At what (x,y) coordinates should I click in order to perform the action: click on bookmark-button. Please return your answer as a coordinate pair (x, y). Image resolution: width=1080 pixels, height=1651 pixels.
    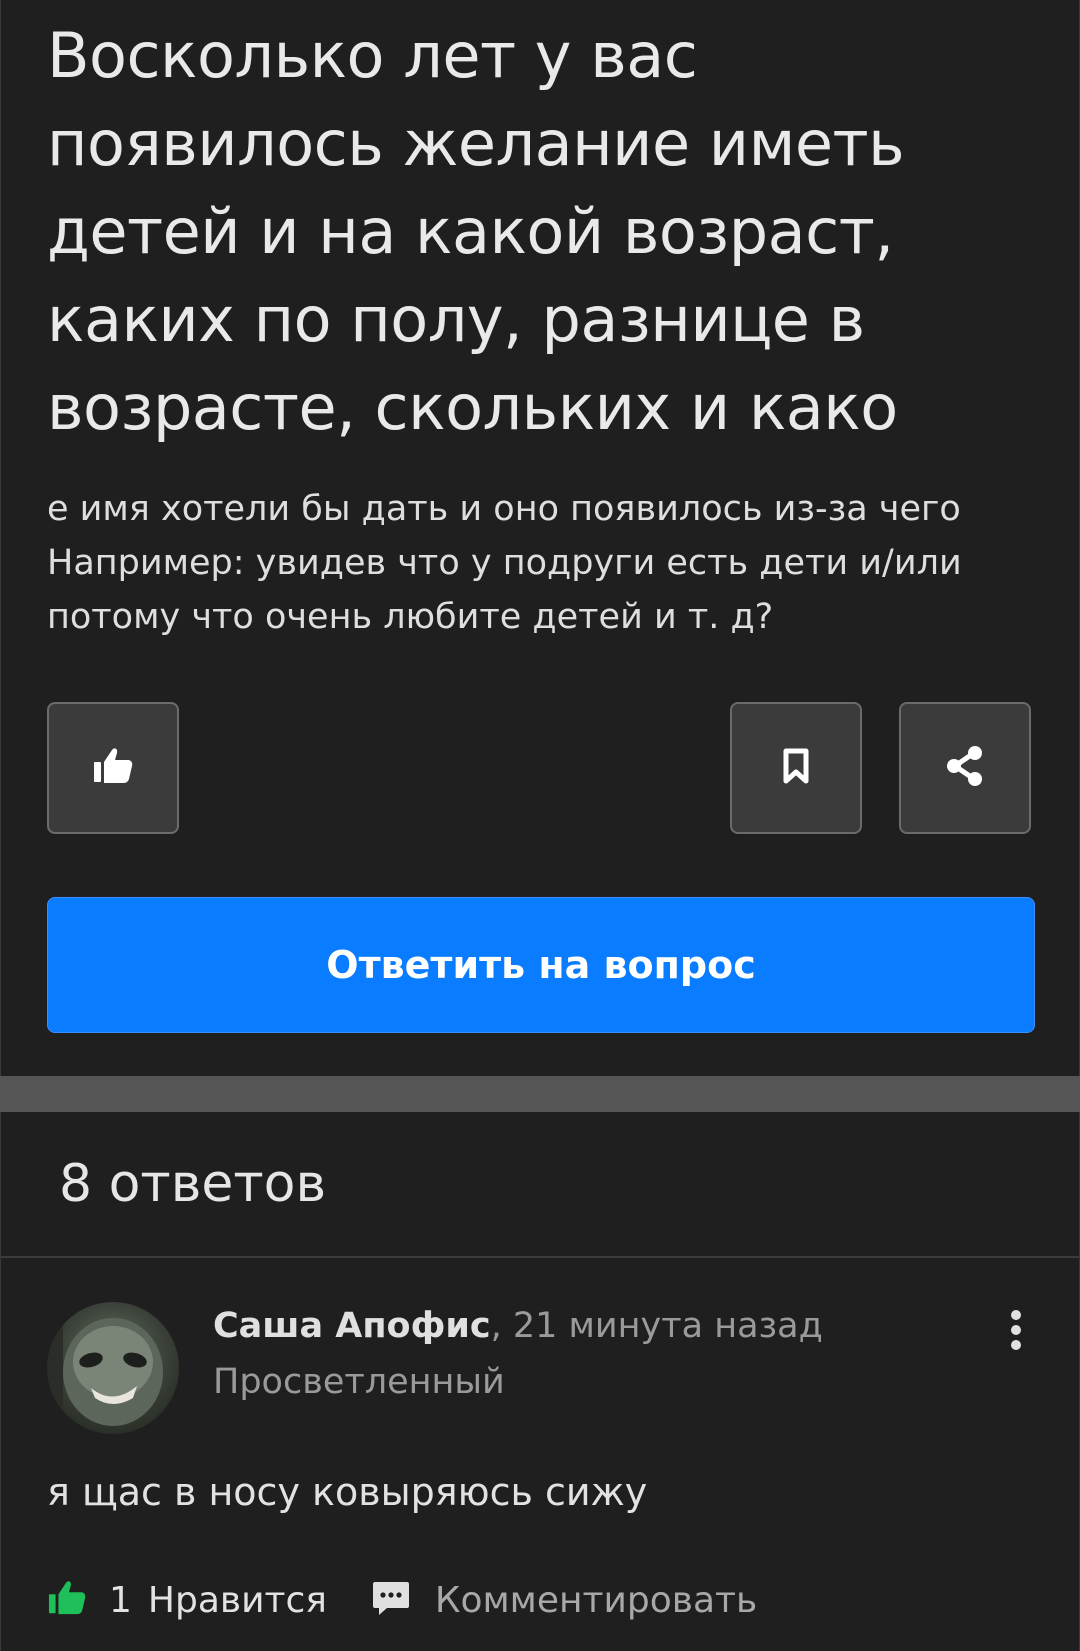
    Looking at the image, I should click on (796, 768).